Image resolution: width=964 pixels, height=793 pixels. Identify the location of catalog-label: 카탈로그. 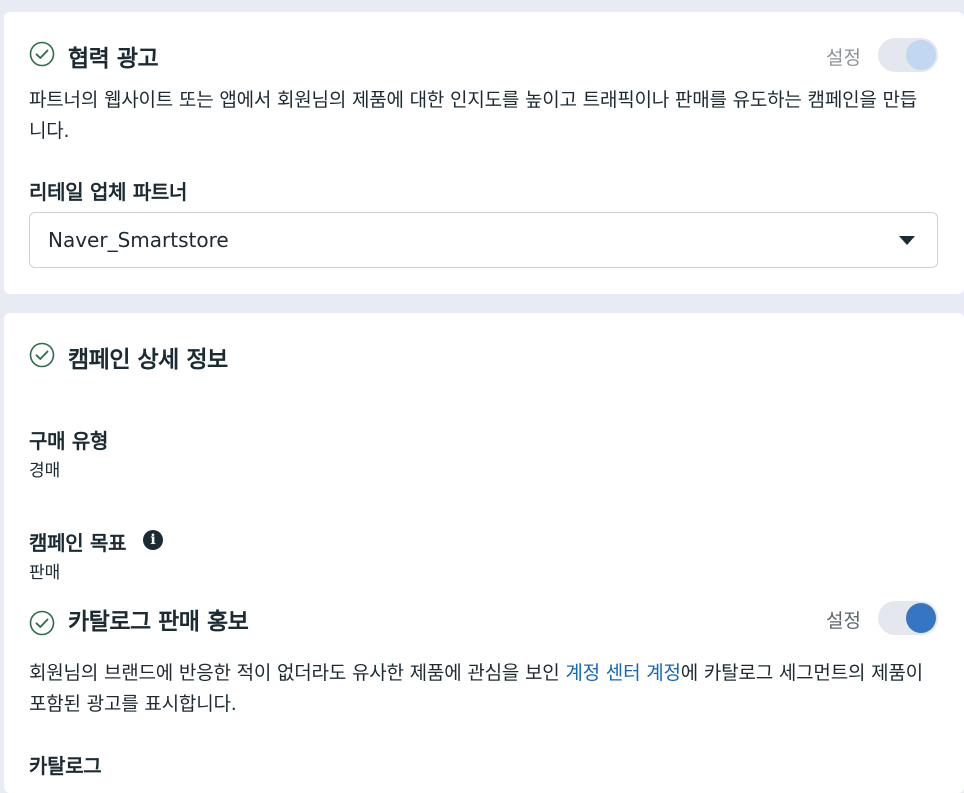
(65, 766).